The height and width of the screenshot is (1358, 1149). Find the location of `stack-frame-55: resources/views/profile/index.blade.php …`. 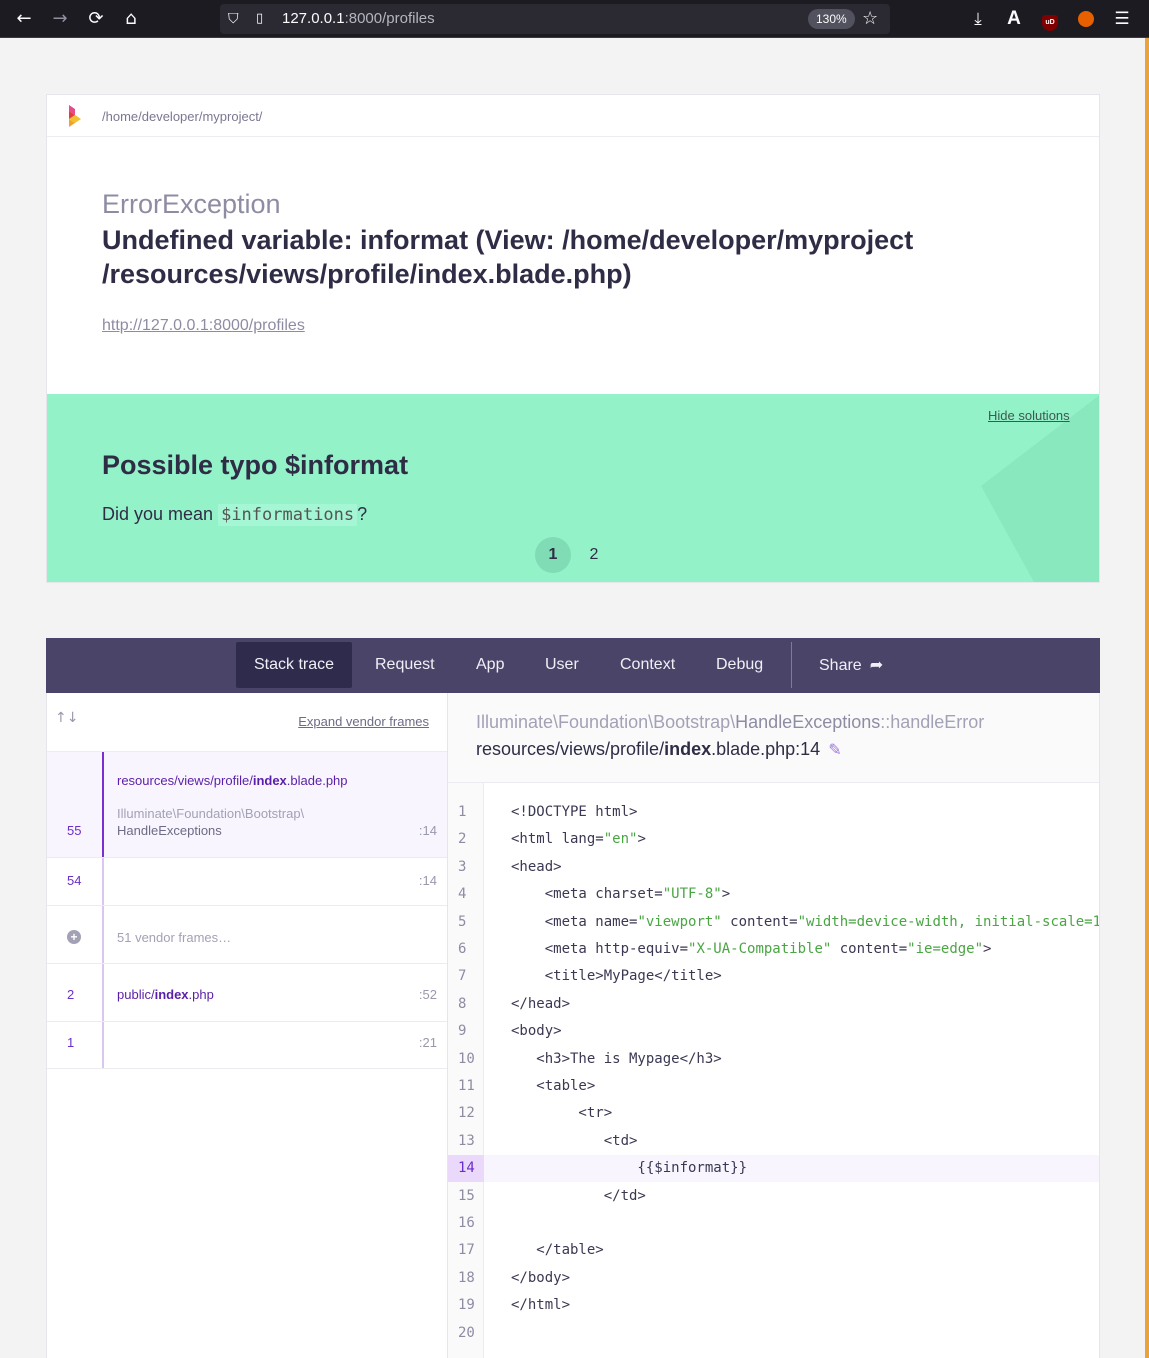

stack-frame-55: resources/views/profile/index.blade.php … is located at coordinates (247, 804).